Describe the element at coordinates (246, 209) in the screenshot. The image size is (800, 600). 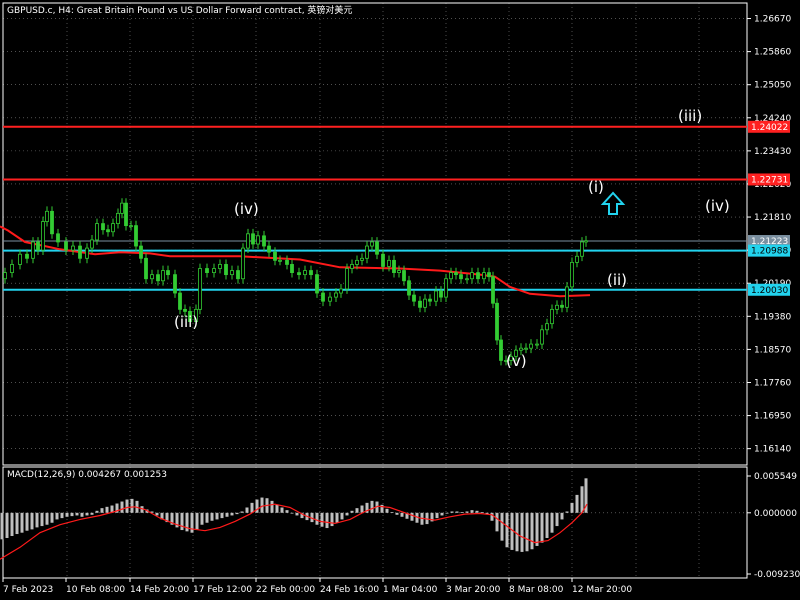
I see `wave-label-iv-left: (iv)` at that location.